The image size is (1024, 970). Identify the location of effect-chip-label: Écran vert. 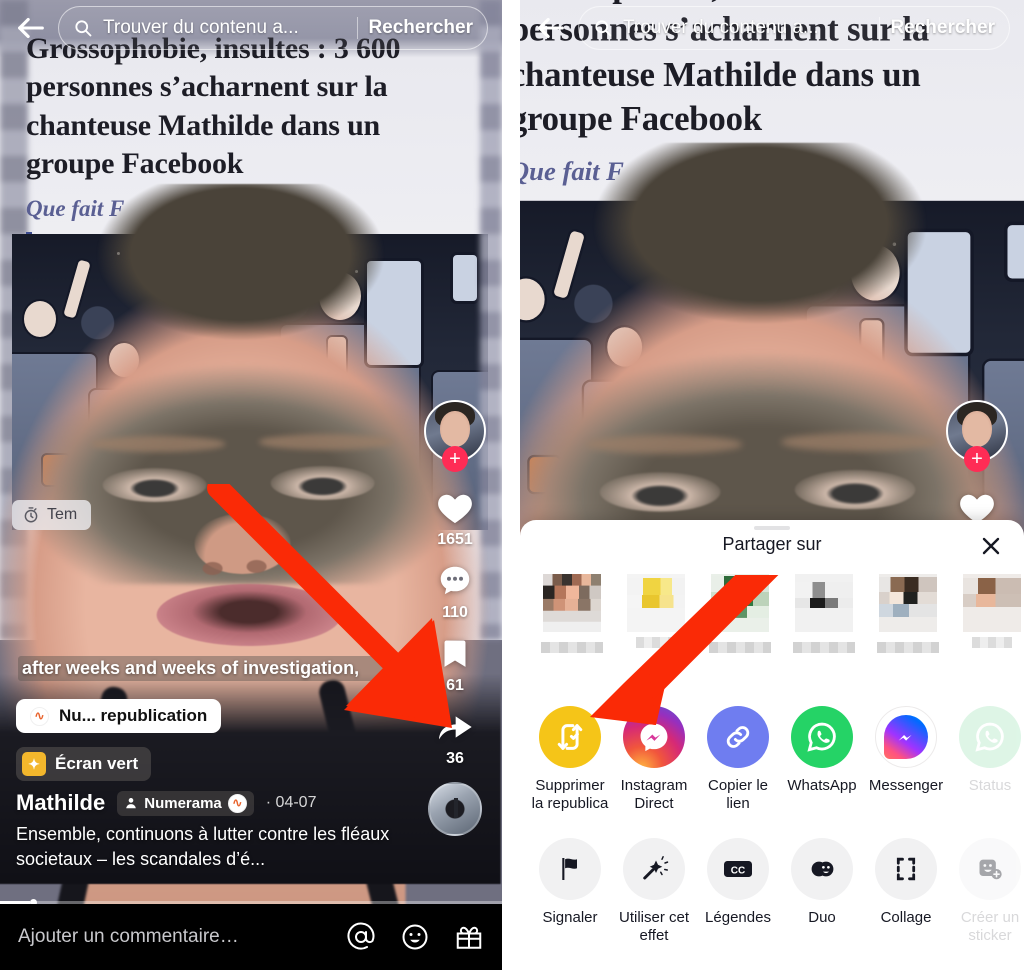
(97, 763).